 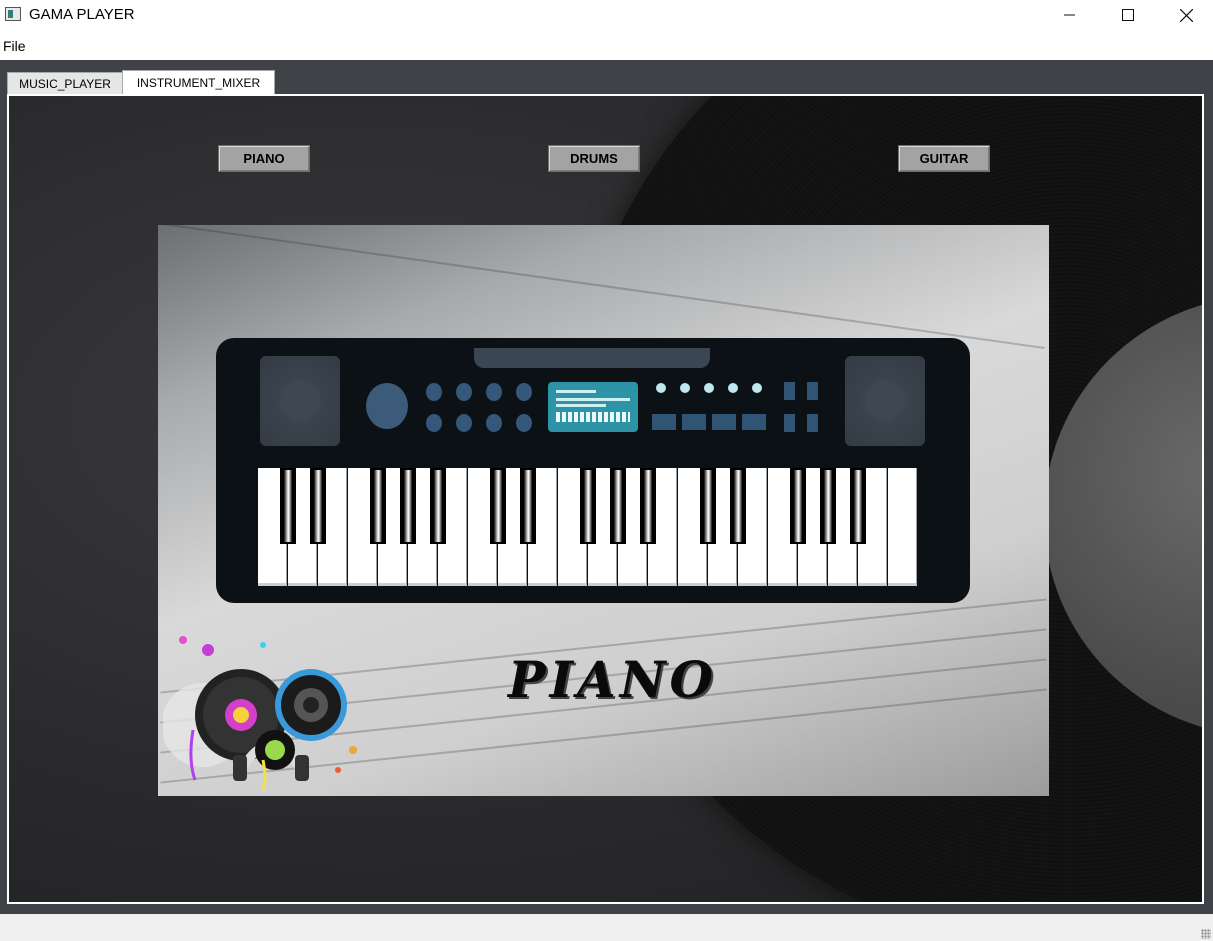 I want to click on right-speaker, so click(x=885, y=401).